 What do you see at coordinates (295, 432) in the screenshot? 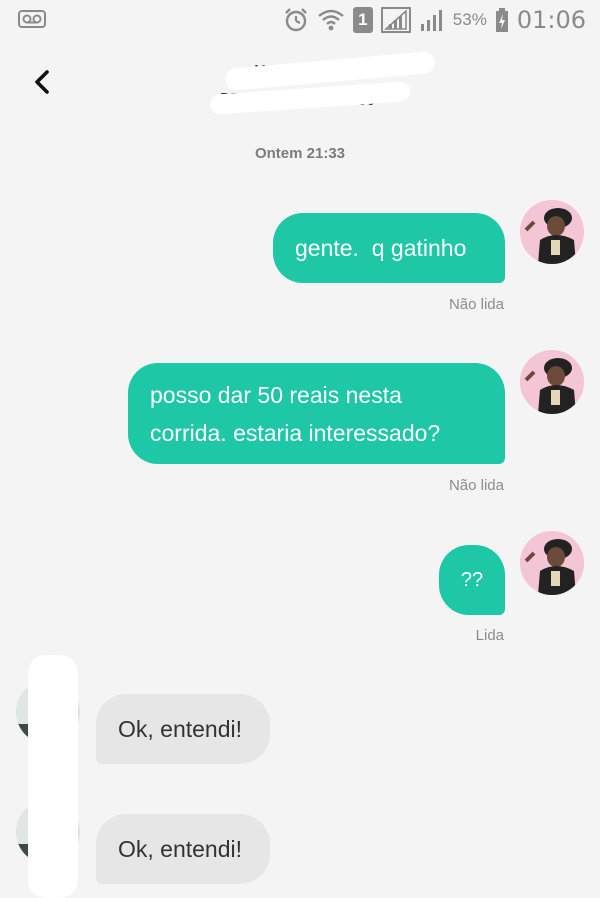
I see `message-text-line-2: corrida. estaria interessado?` at bounding box center [295, 432].